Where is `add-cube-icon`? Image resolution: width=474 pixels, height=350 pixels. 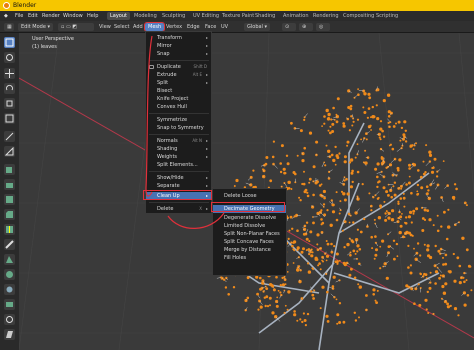 add-cube-icon is located at coordinates (9, 169).